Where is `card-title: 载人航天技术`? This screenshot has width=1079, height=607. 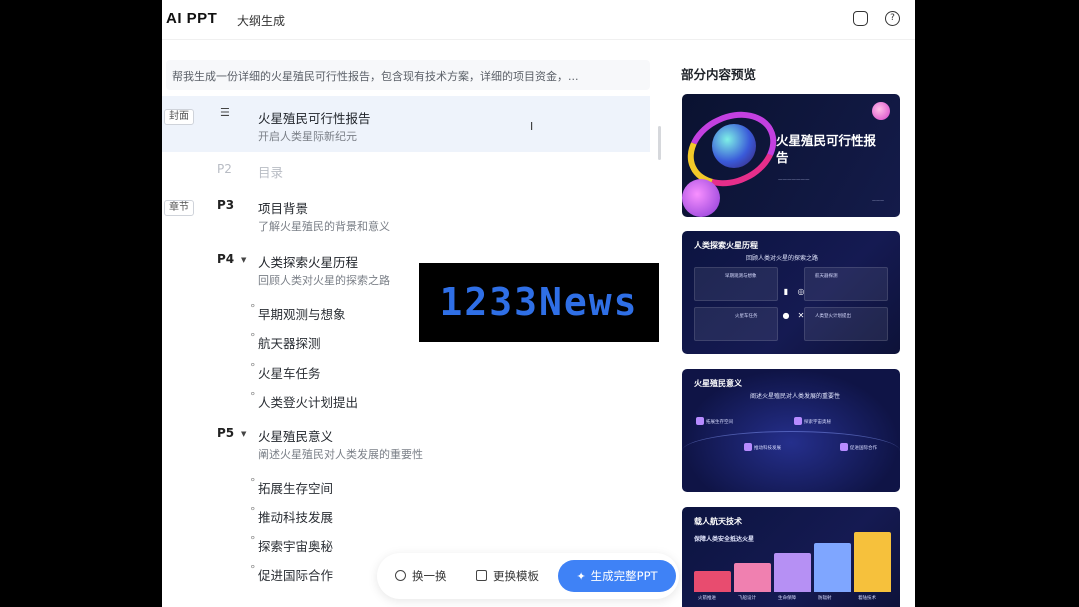 card-title: 载人航天技术 is located at coordinates (718, 521).